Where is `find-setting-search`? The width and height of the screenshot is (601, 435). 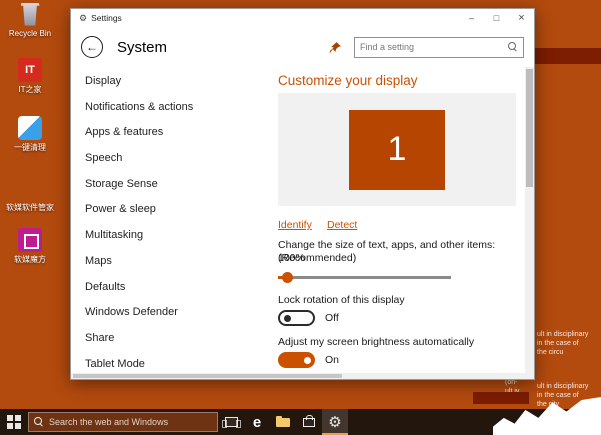 find-setting-search is located at coordinates (439, 47).